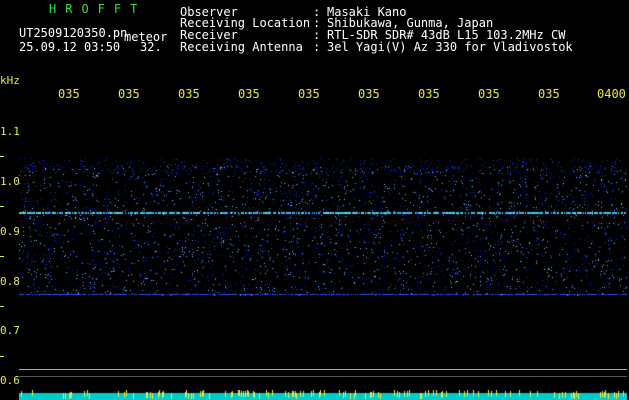  I want to click on x-tick-label: 0400, so click(611, 94).